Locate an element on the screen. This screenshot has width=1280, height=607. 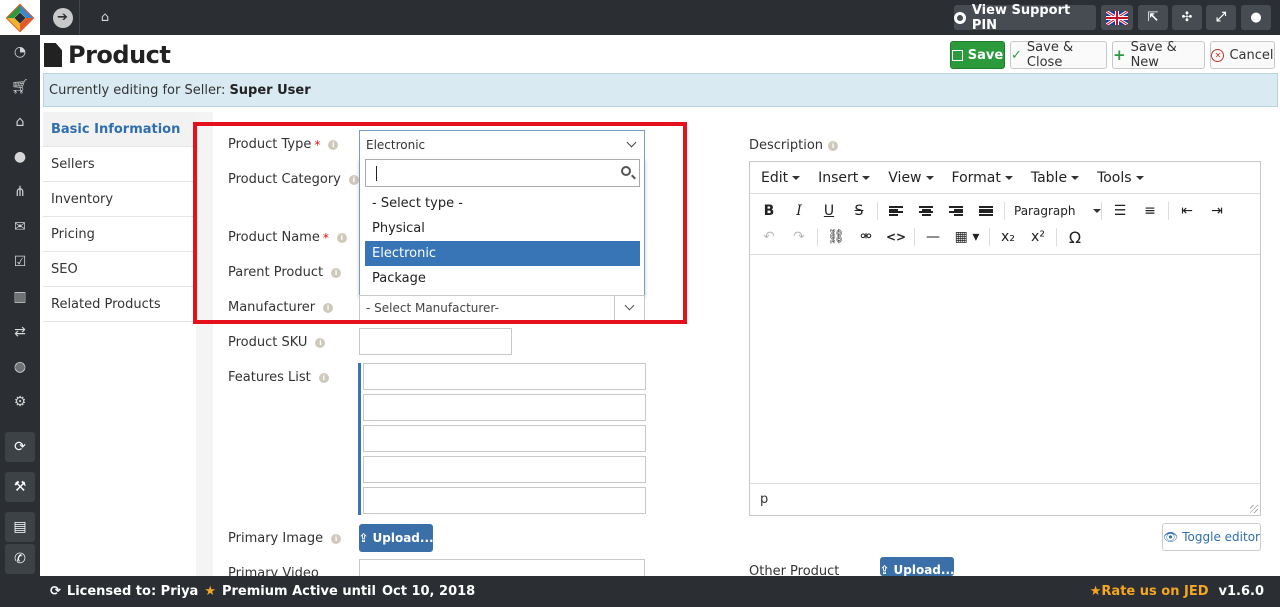
cart-icon: 🛒︎ is located at coordinates (20, 87).